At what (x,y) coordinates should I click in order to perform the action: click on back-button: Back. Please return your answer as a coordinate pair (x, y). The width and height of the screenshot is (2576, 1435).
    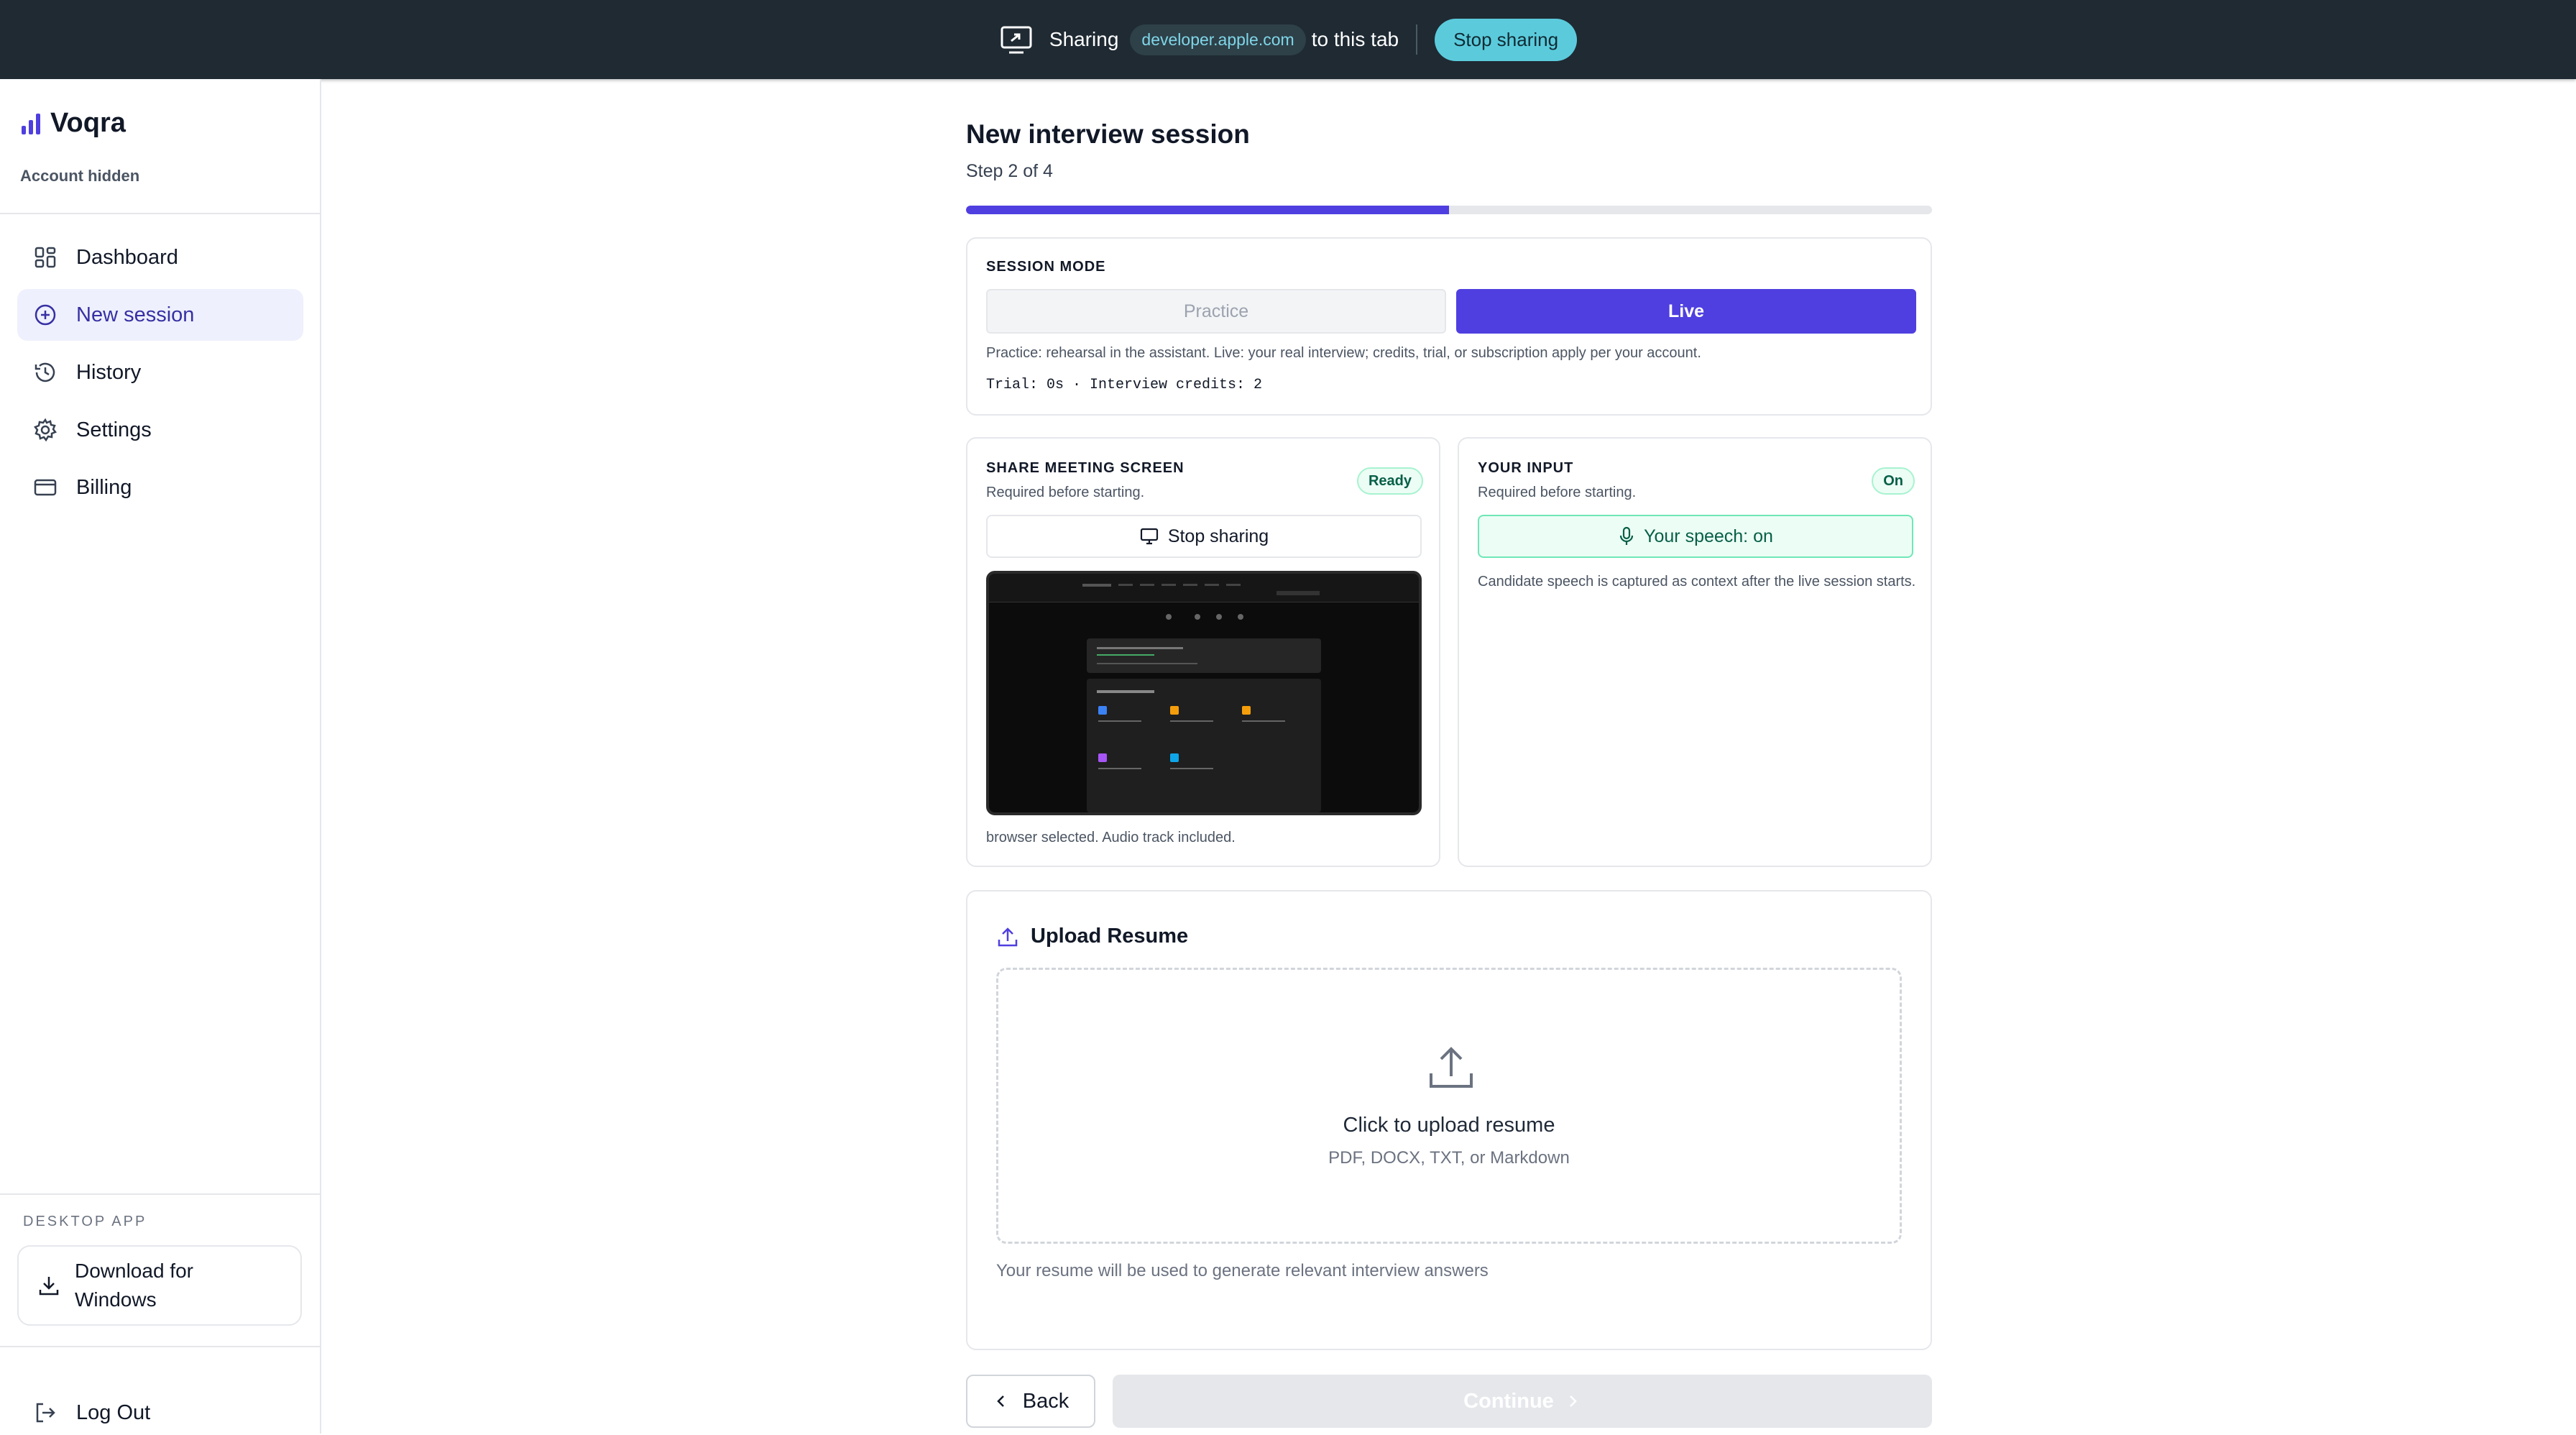
    Looking at the image, I should click on (1030, 1401).